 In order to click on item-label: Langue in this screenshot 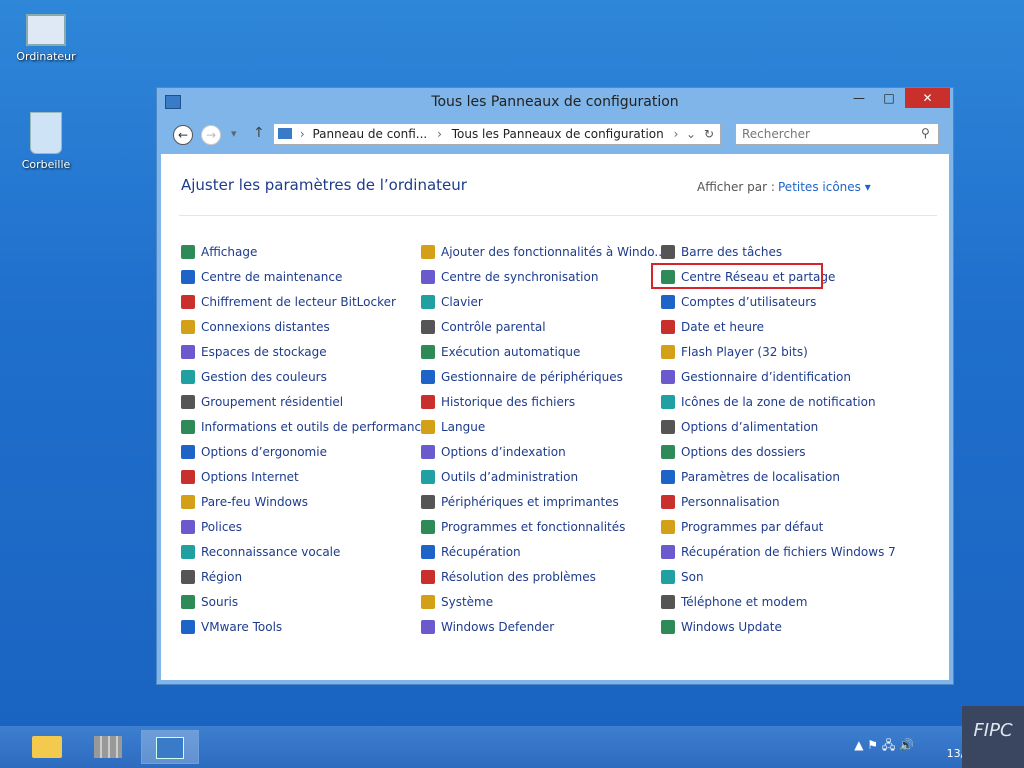, I will do `click(463, 427)`.